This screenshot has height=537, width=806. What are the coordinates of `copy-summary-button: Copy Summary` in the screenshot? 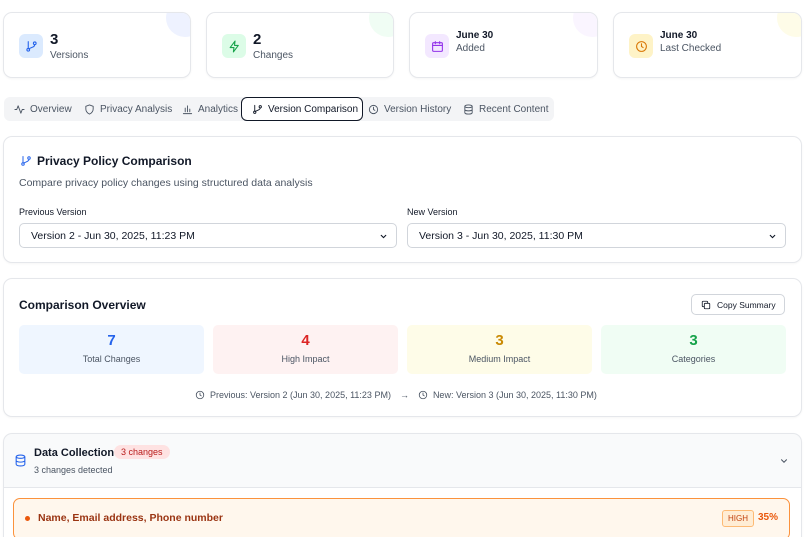 It's located at (738, 304).